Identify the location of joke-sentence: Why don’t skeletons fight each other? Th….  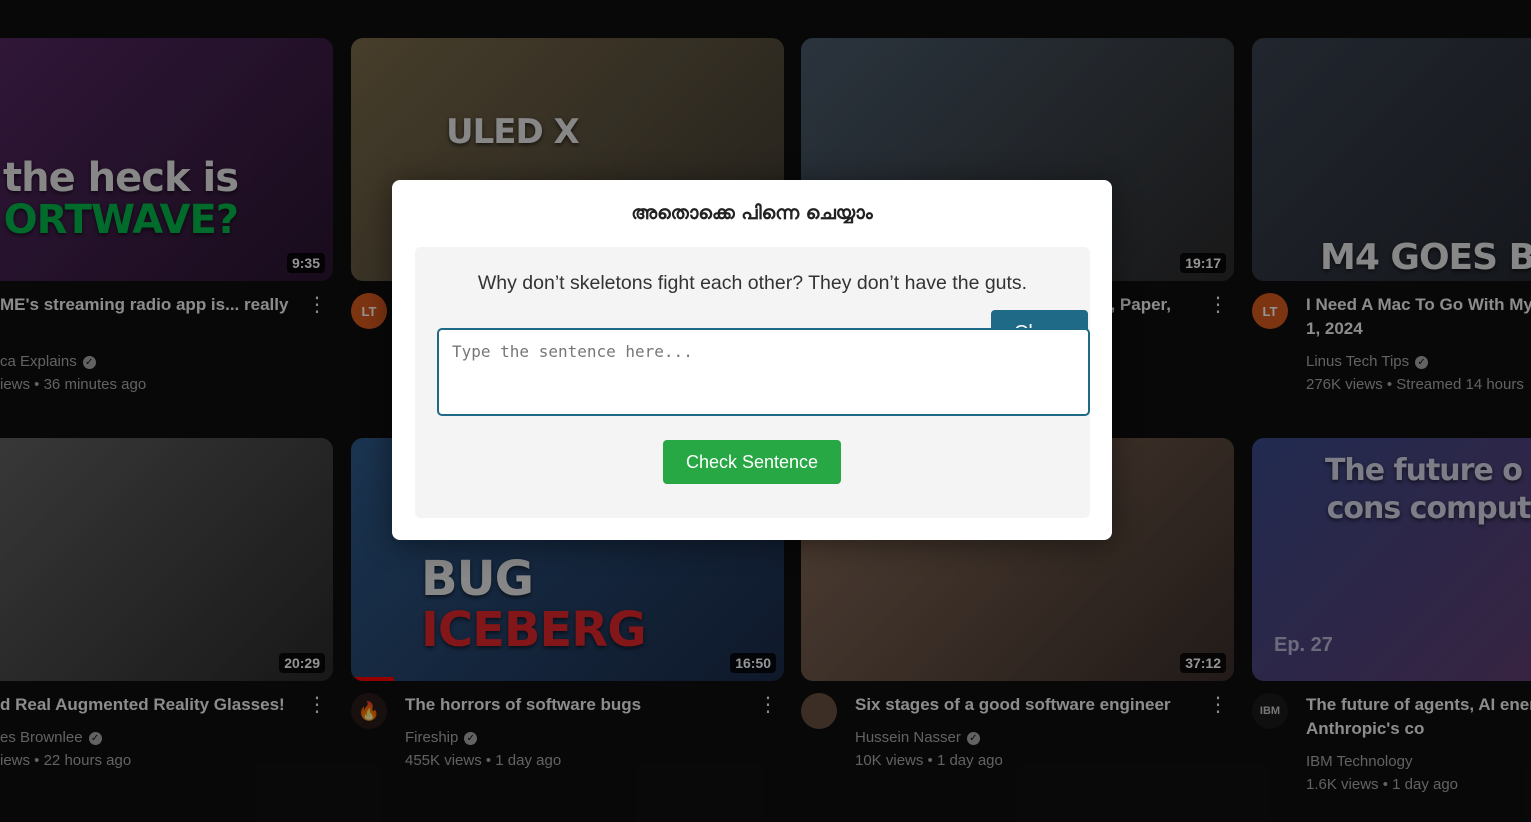
(752, 283).